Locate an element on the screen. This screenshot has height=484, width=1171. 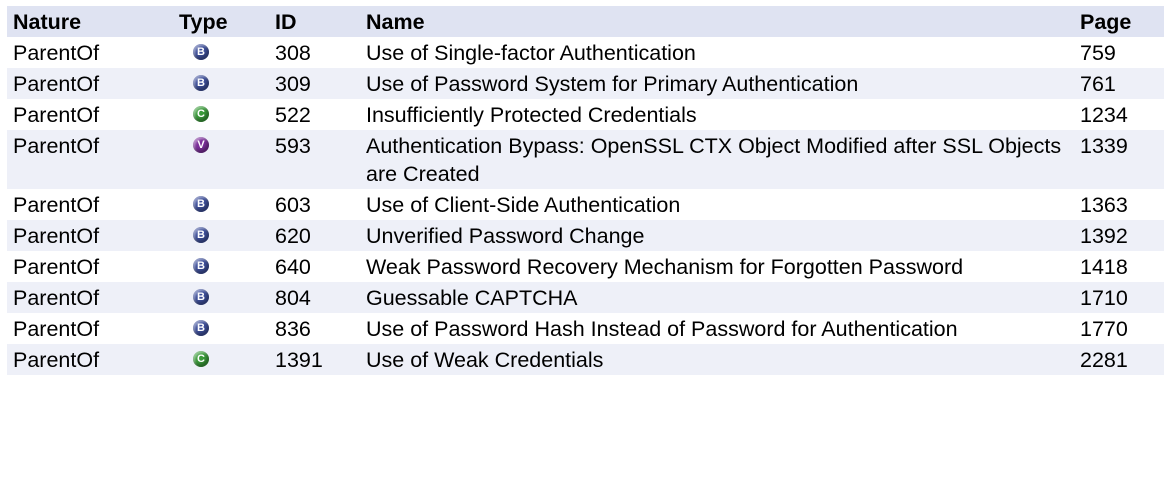
header-page: Page is located at coordinates (1119, 21).